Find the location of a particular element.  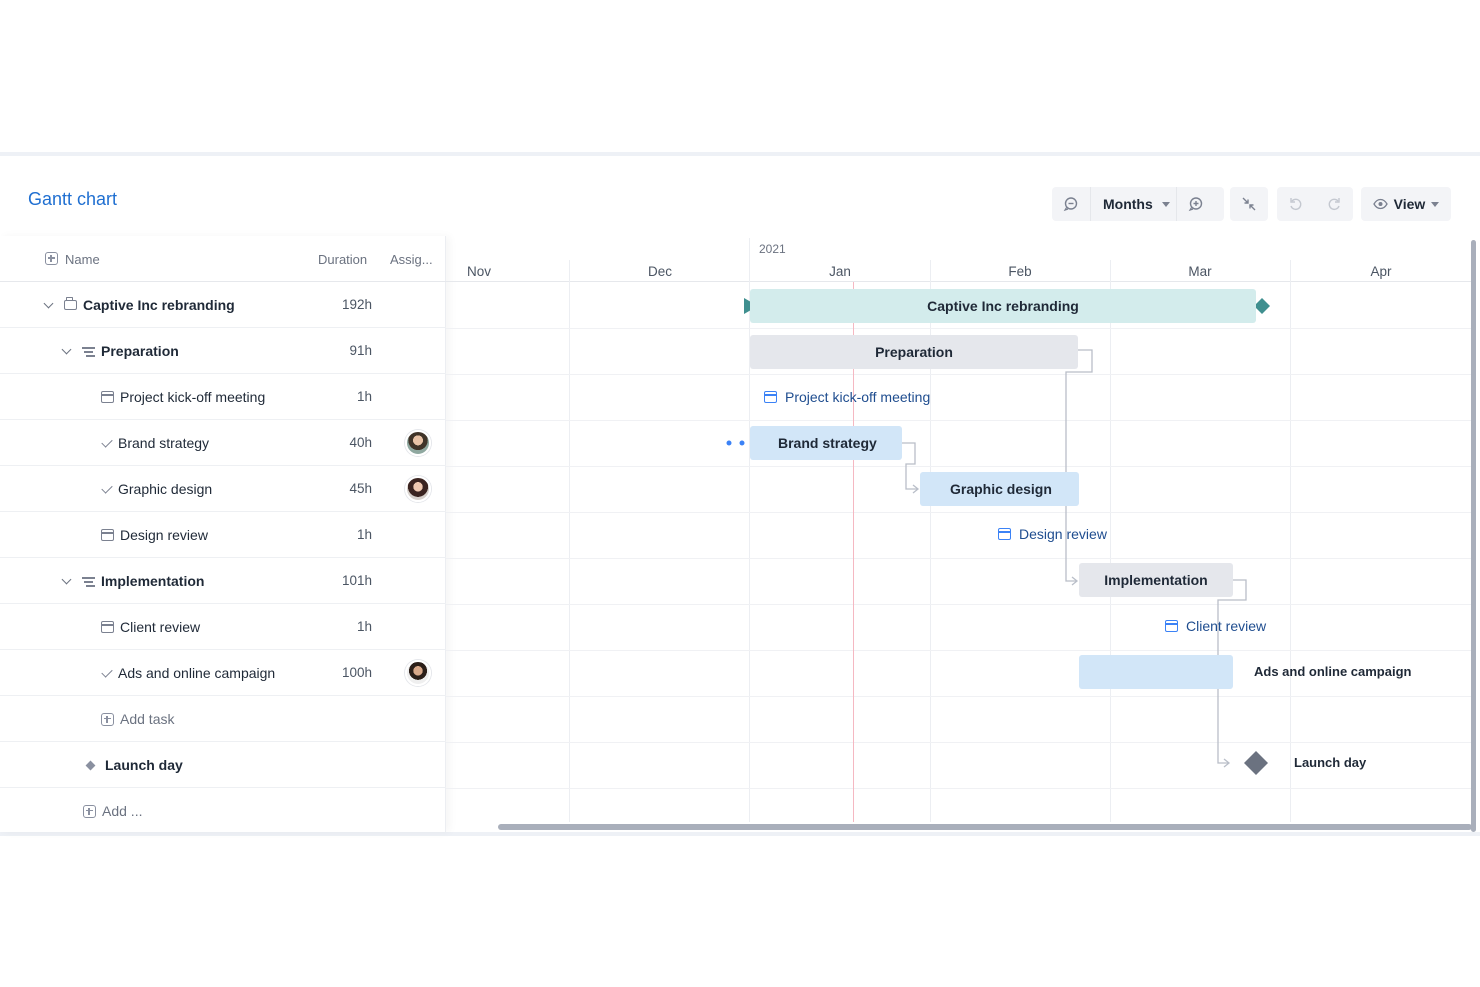

table-row: Captive Inc rebranding 192h is located at coordinates (223, 305).